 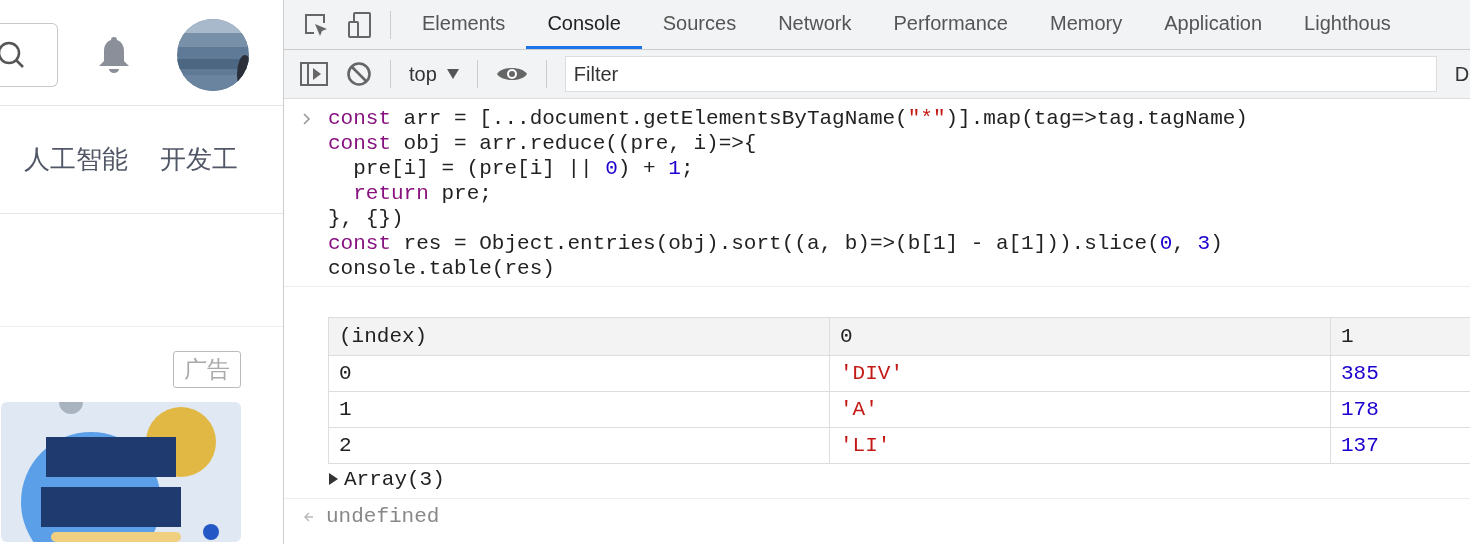 I want to click on devtools-tab: Lighthous, so click(x=1347, y=24).